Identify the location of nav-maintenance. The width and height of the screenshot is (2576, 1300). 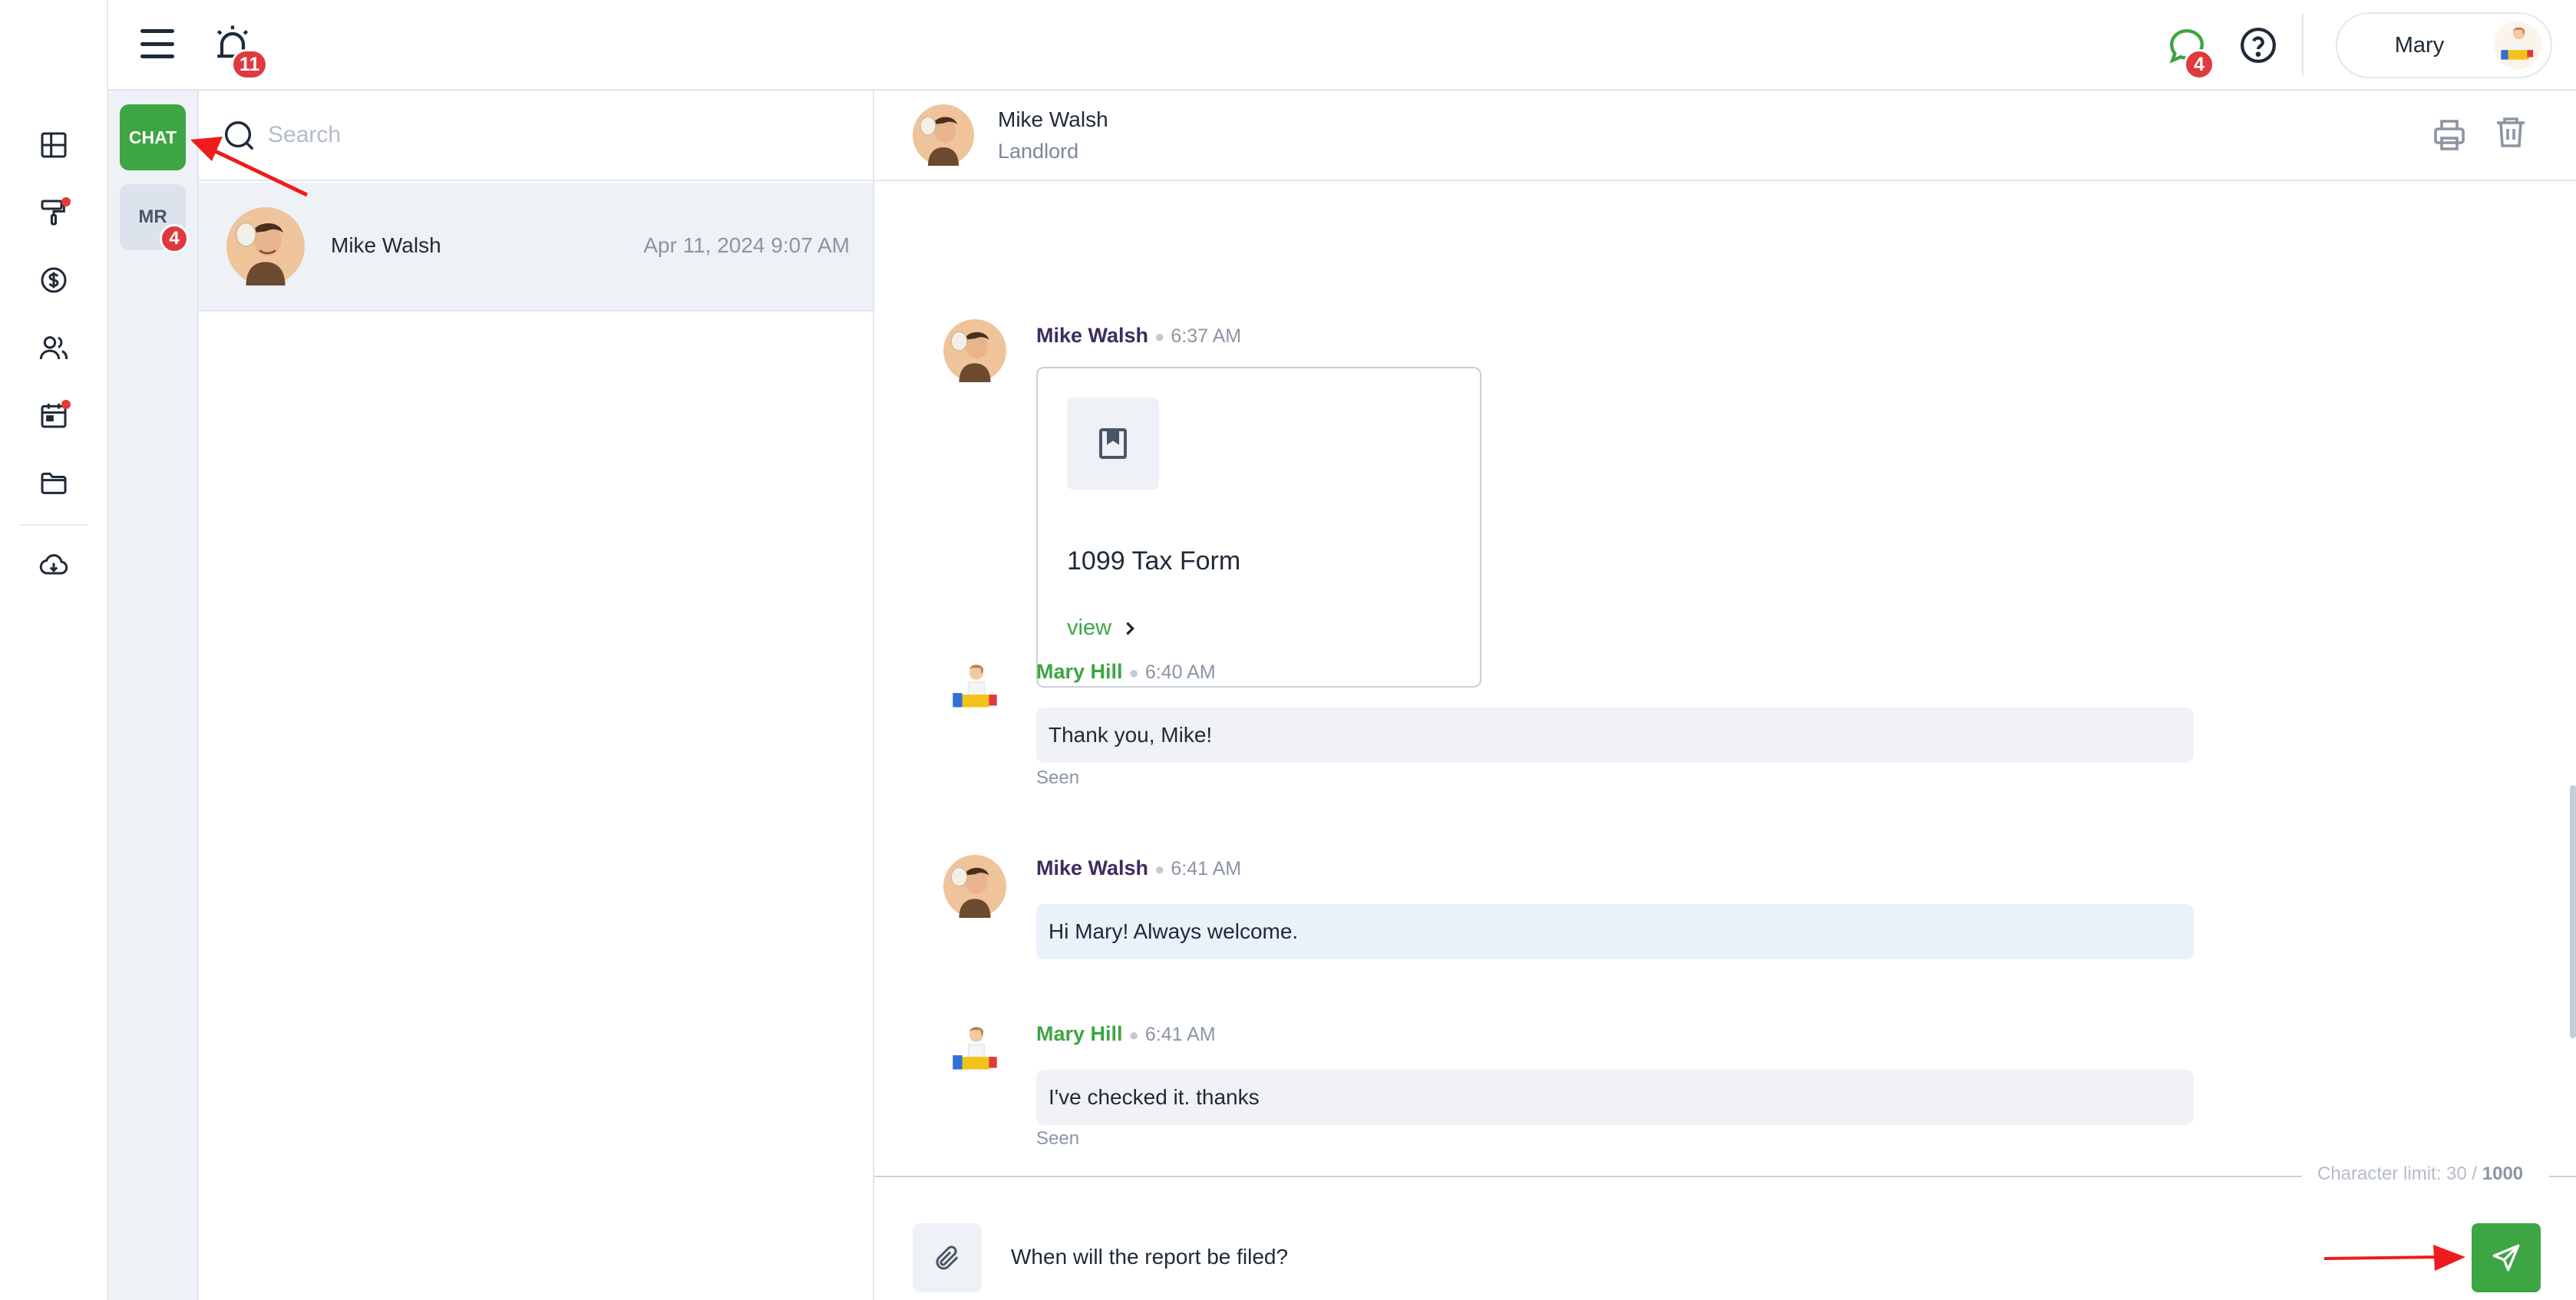
(54, 213).